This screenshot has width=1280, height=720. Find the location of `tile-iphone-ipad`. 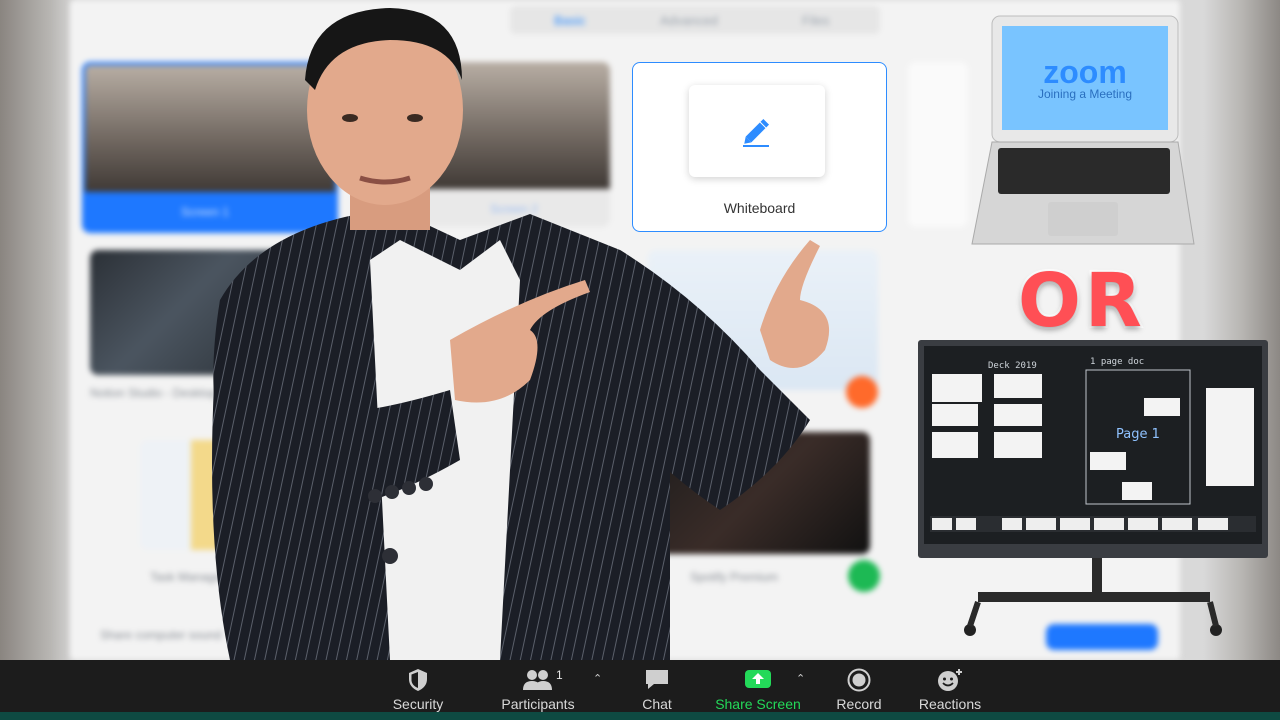

tile-iphone-ipad is located at coordinates (938, 144).